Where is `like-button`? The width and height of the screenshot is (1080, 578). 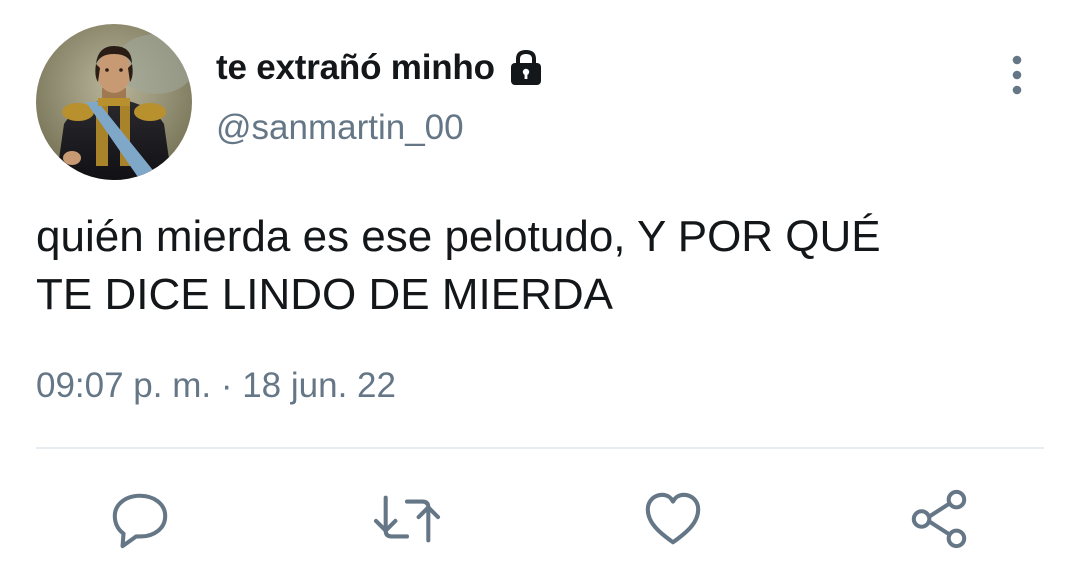 like-button is located at coordinates (673, 519).